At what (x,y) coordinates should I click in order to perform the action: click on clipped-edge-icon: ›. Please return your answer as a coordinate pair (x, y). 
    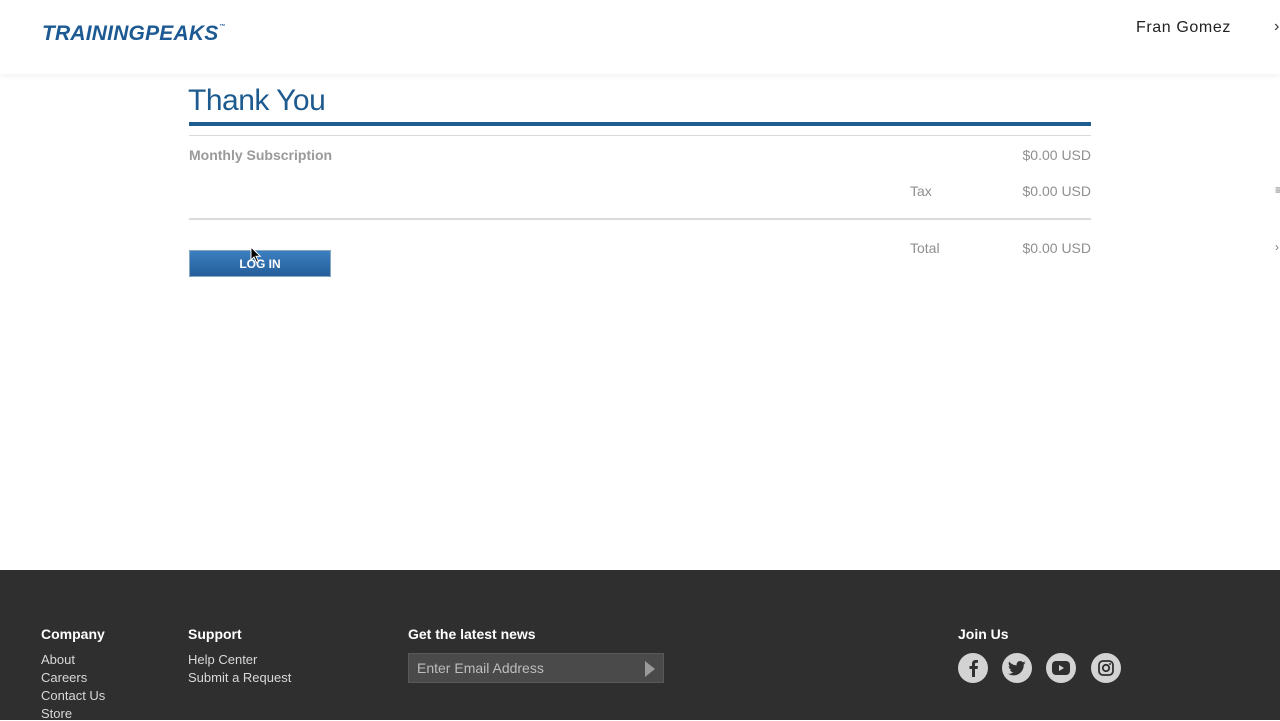
    Looking at the image, I should click on (1277, 247).